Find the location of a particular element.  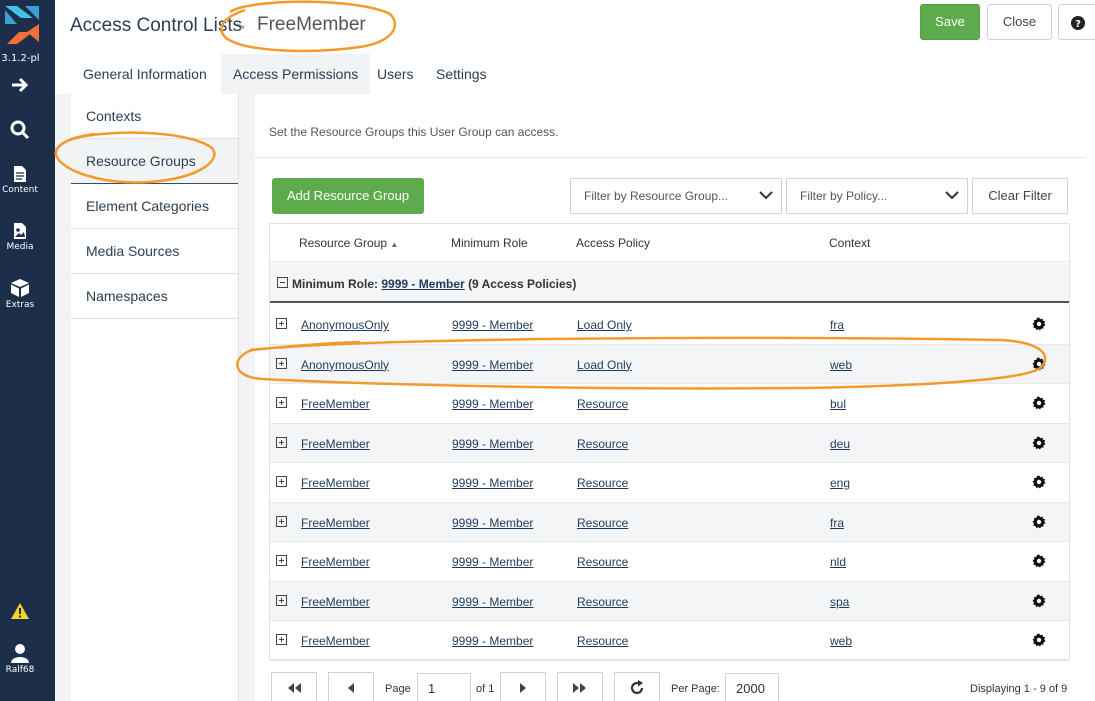

last-page-button is located at coordinates (580, 686).